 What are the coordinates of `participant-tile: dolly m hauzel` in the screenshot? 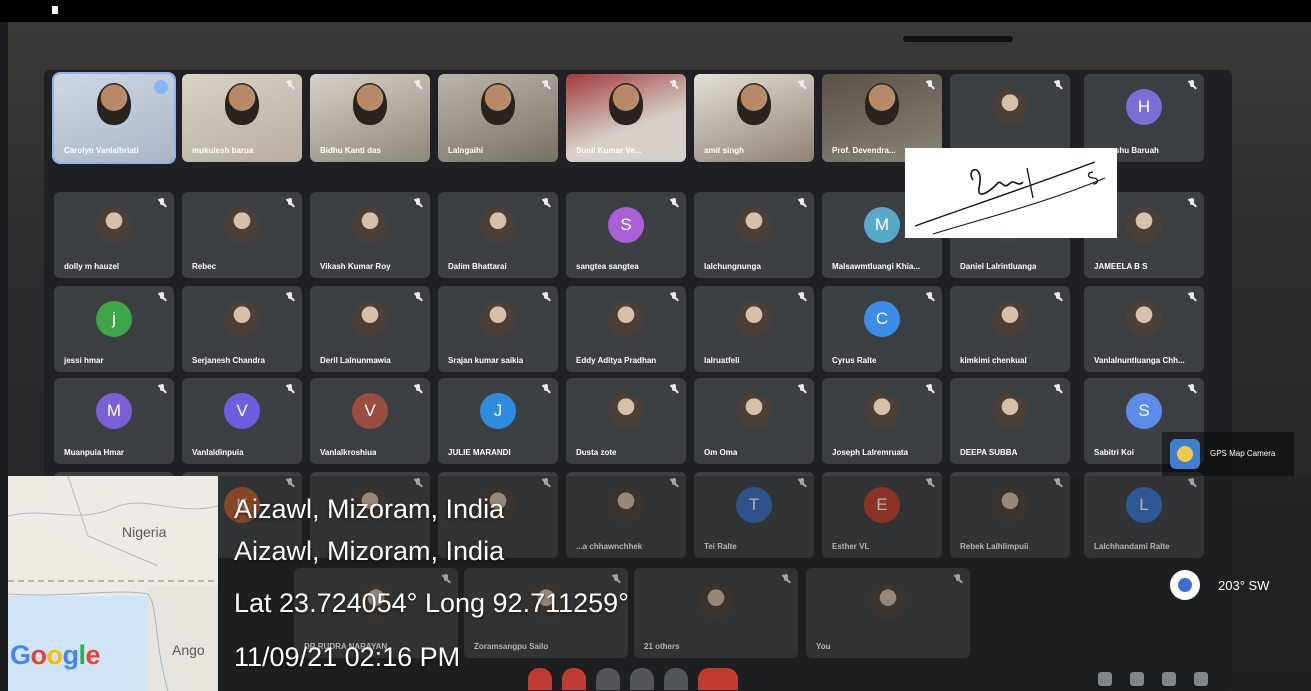 It's located at (114, 235).